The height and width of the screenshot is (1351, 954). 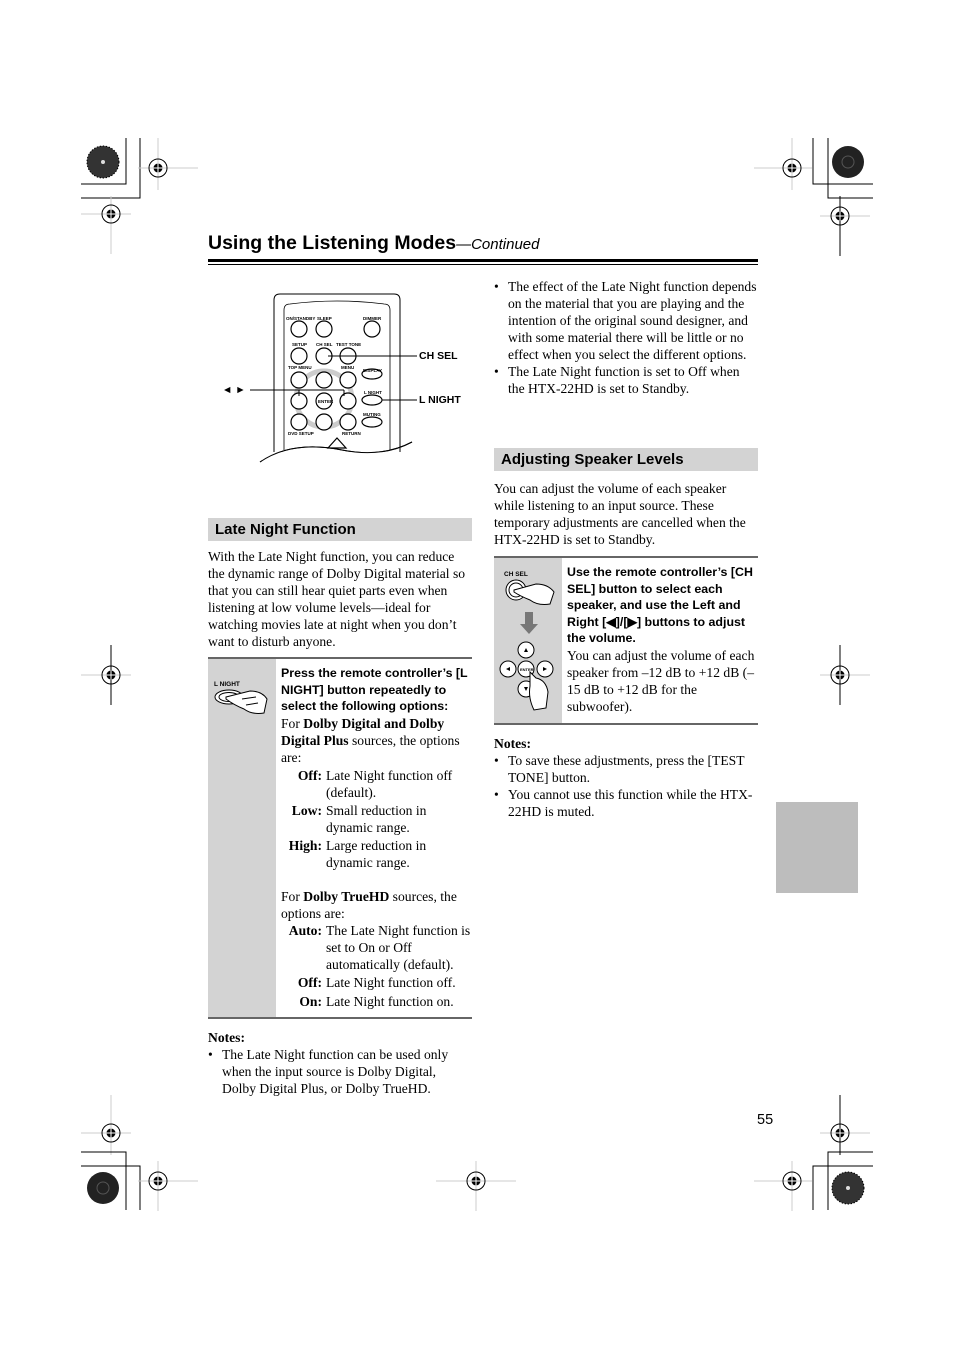 What do you see at coordinates (347, 367) in the screenshot?
I see `svg-text: MENU` at bounding box center [347, 367].